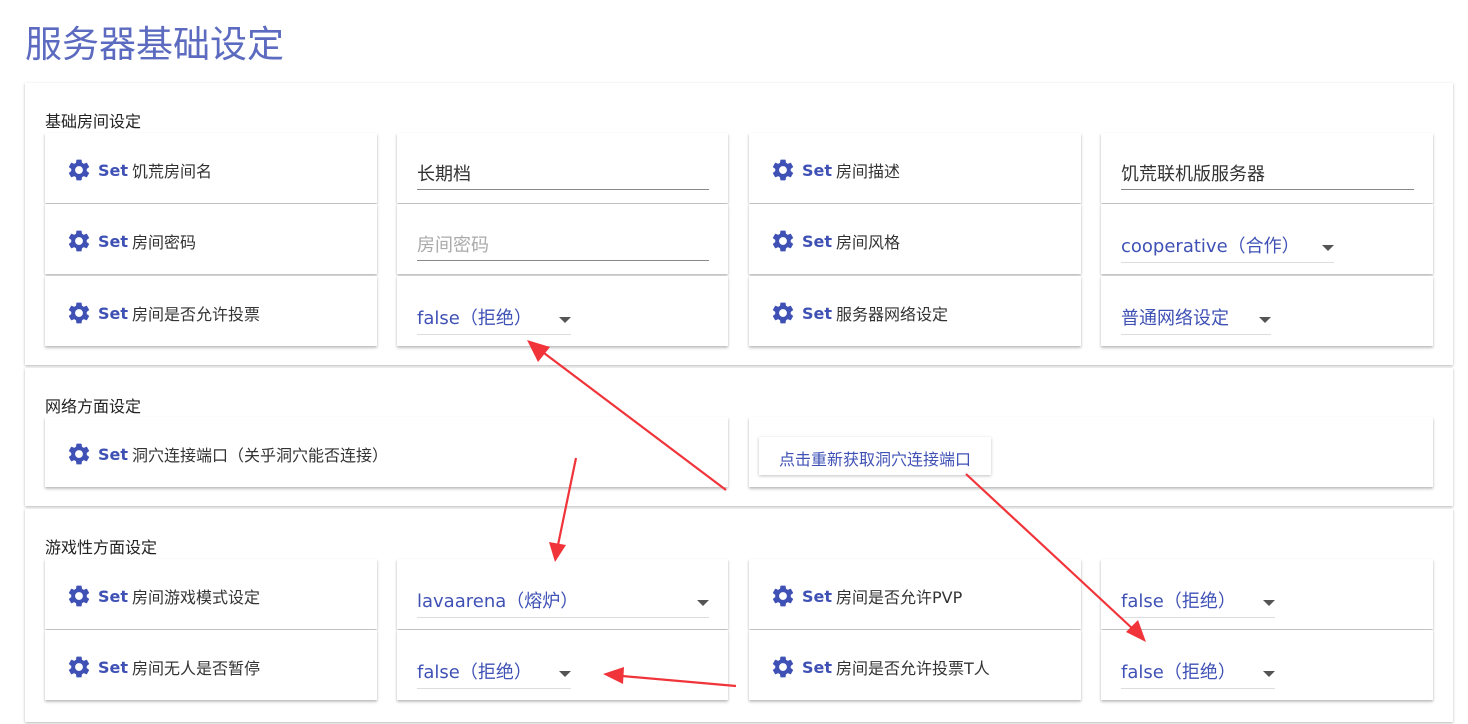  What do you see at coordinates (915, 239) in the screenshot?
I see `room-style-card: Set 房间风格` at bounding box center [915, 239].